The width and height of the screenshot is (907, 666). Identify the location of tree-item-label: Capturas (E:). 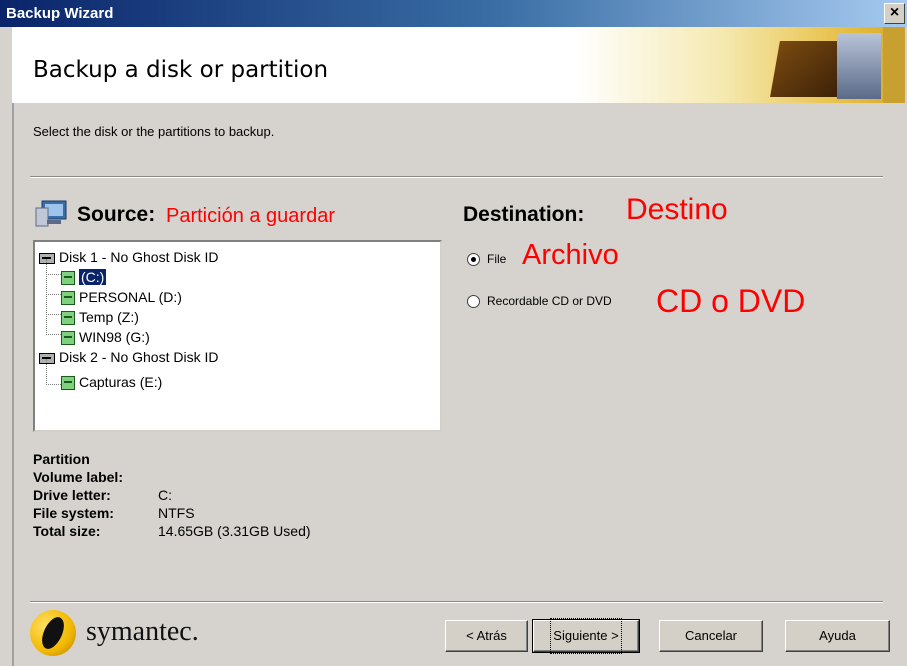
(121, 382).